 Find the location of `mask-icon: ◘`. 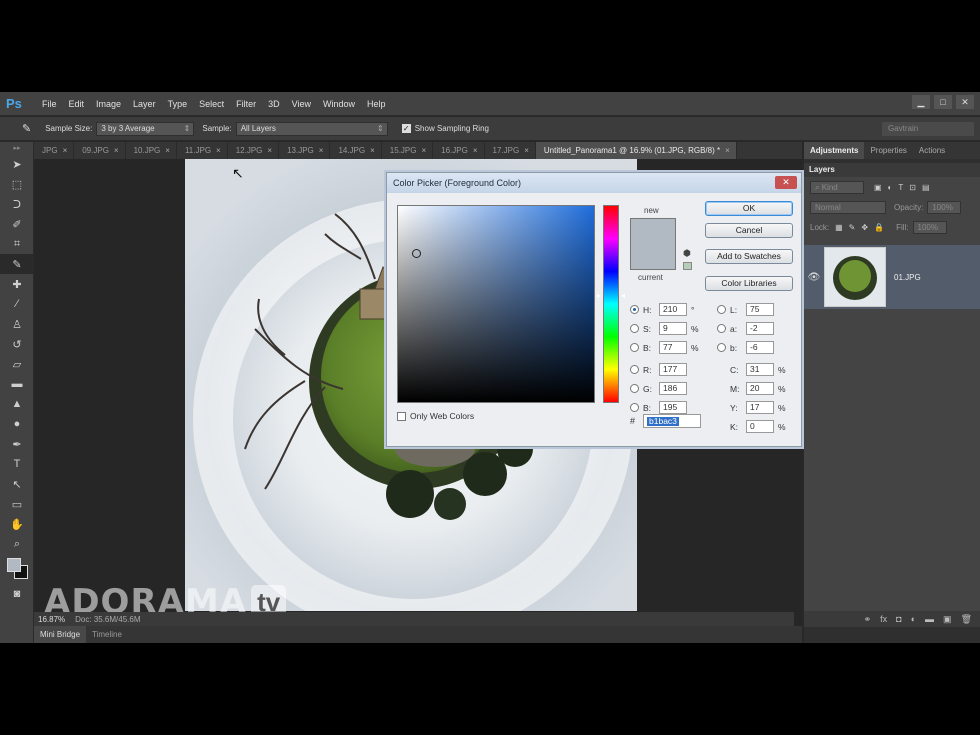

mask-icon: ◘ is located at coordinates (898, 619).